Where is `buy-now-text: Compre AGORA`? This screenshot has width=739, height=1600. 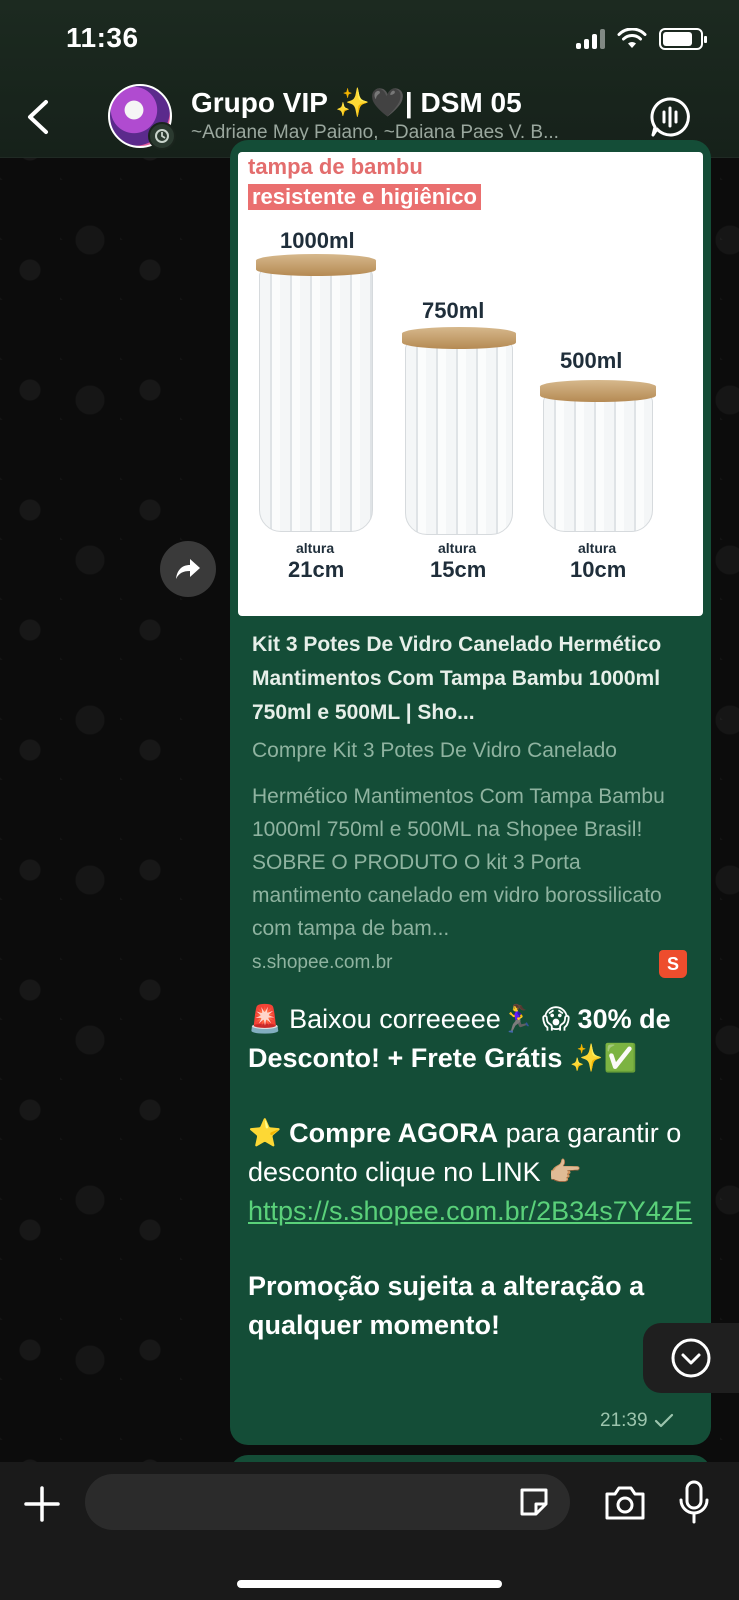
buy-now-text: Compre AGORA is located at coordinates (394, 1133).